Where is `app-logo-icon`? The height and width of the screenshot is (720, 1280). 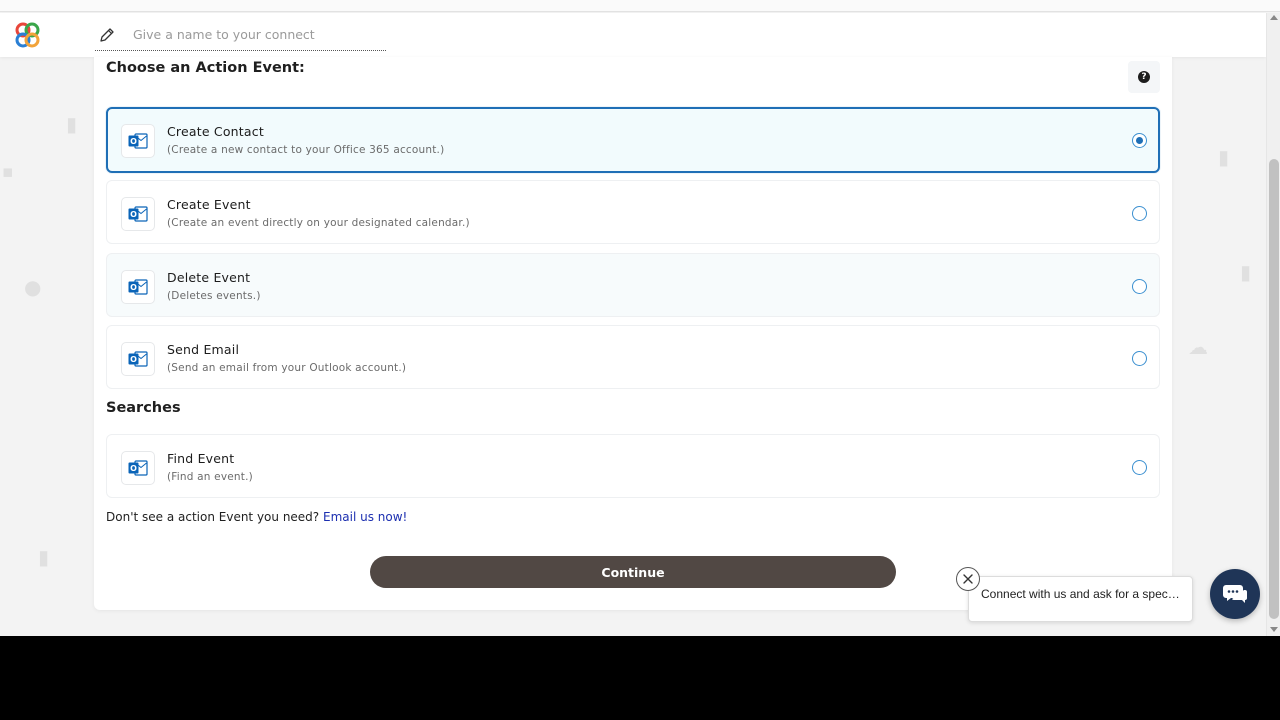
app-logo-icon is located at coordinates (27, 35).